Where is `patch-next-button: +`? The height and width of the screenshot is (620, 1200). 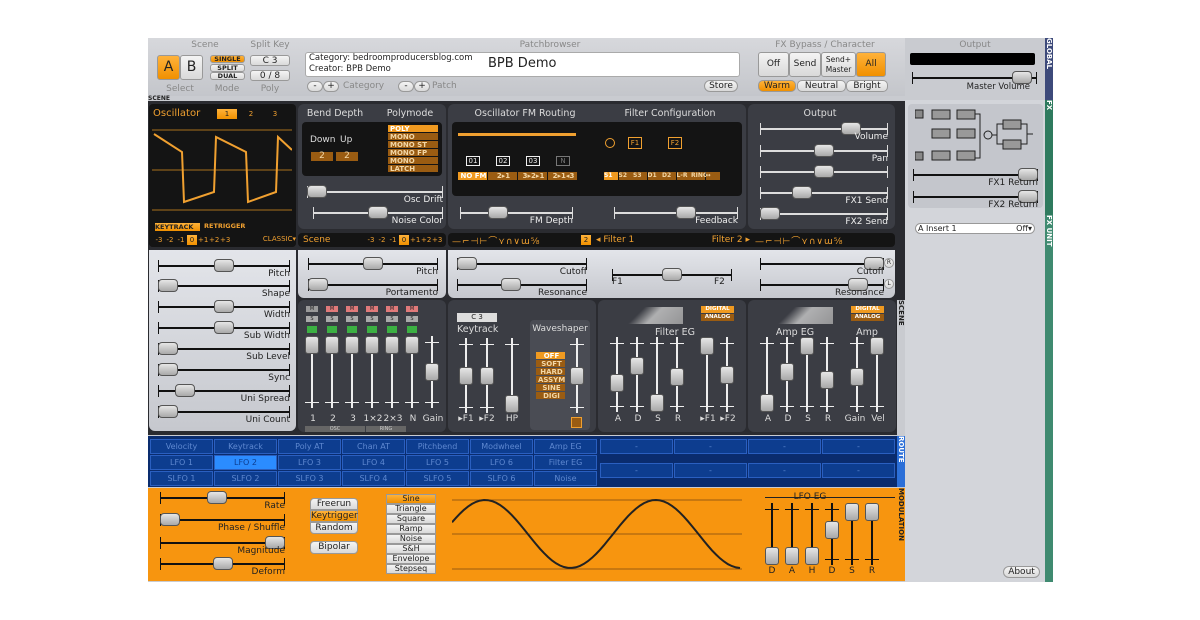
patch-next-button: + is located at coordinates (422, 86).